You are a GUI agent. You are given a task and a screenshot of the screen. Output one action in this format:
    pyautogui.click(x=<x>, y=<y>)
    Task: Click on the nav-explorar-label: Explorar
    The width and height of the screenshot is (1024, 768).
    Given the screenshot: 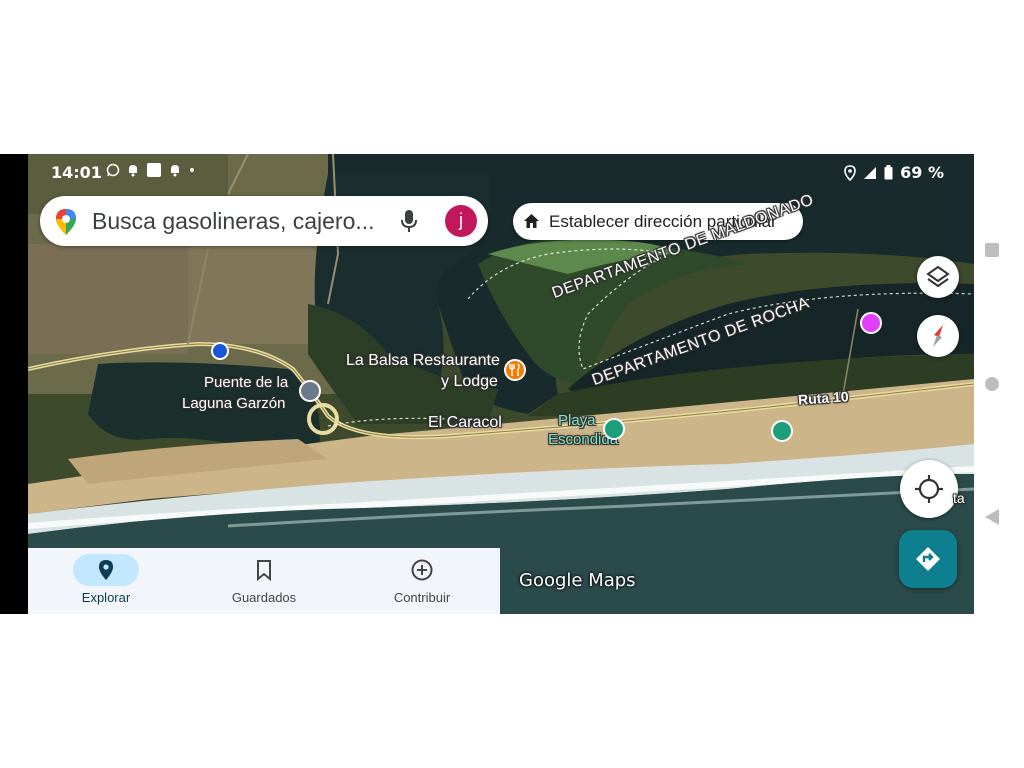 What is the action you would take?
    pyautogui.click(x=106, y=597)
    